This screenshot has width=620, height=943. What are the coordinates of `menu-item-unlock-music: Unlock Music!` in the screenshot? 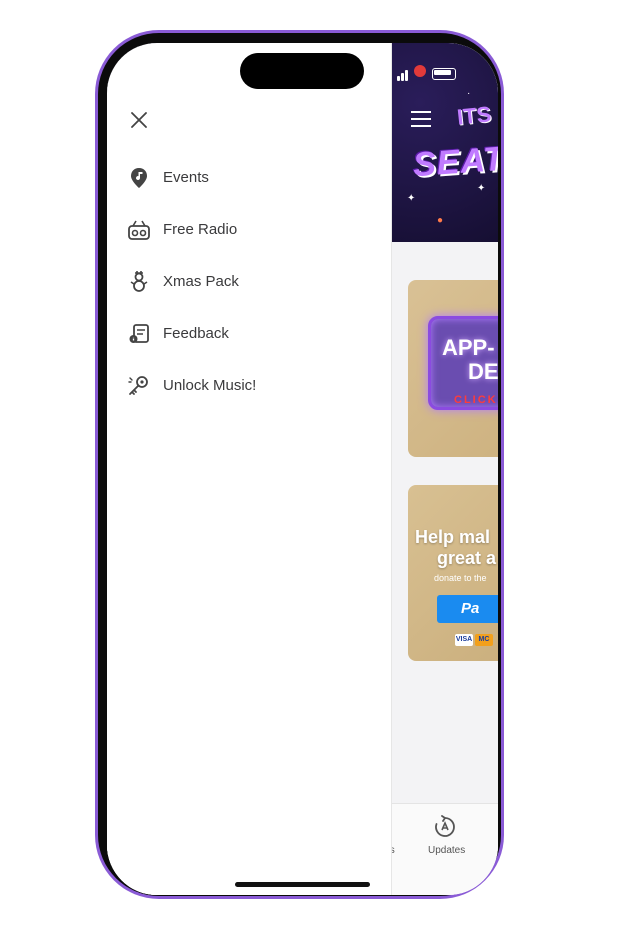 It's located at (247, 386).